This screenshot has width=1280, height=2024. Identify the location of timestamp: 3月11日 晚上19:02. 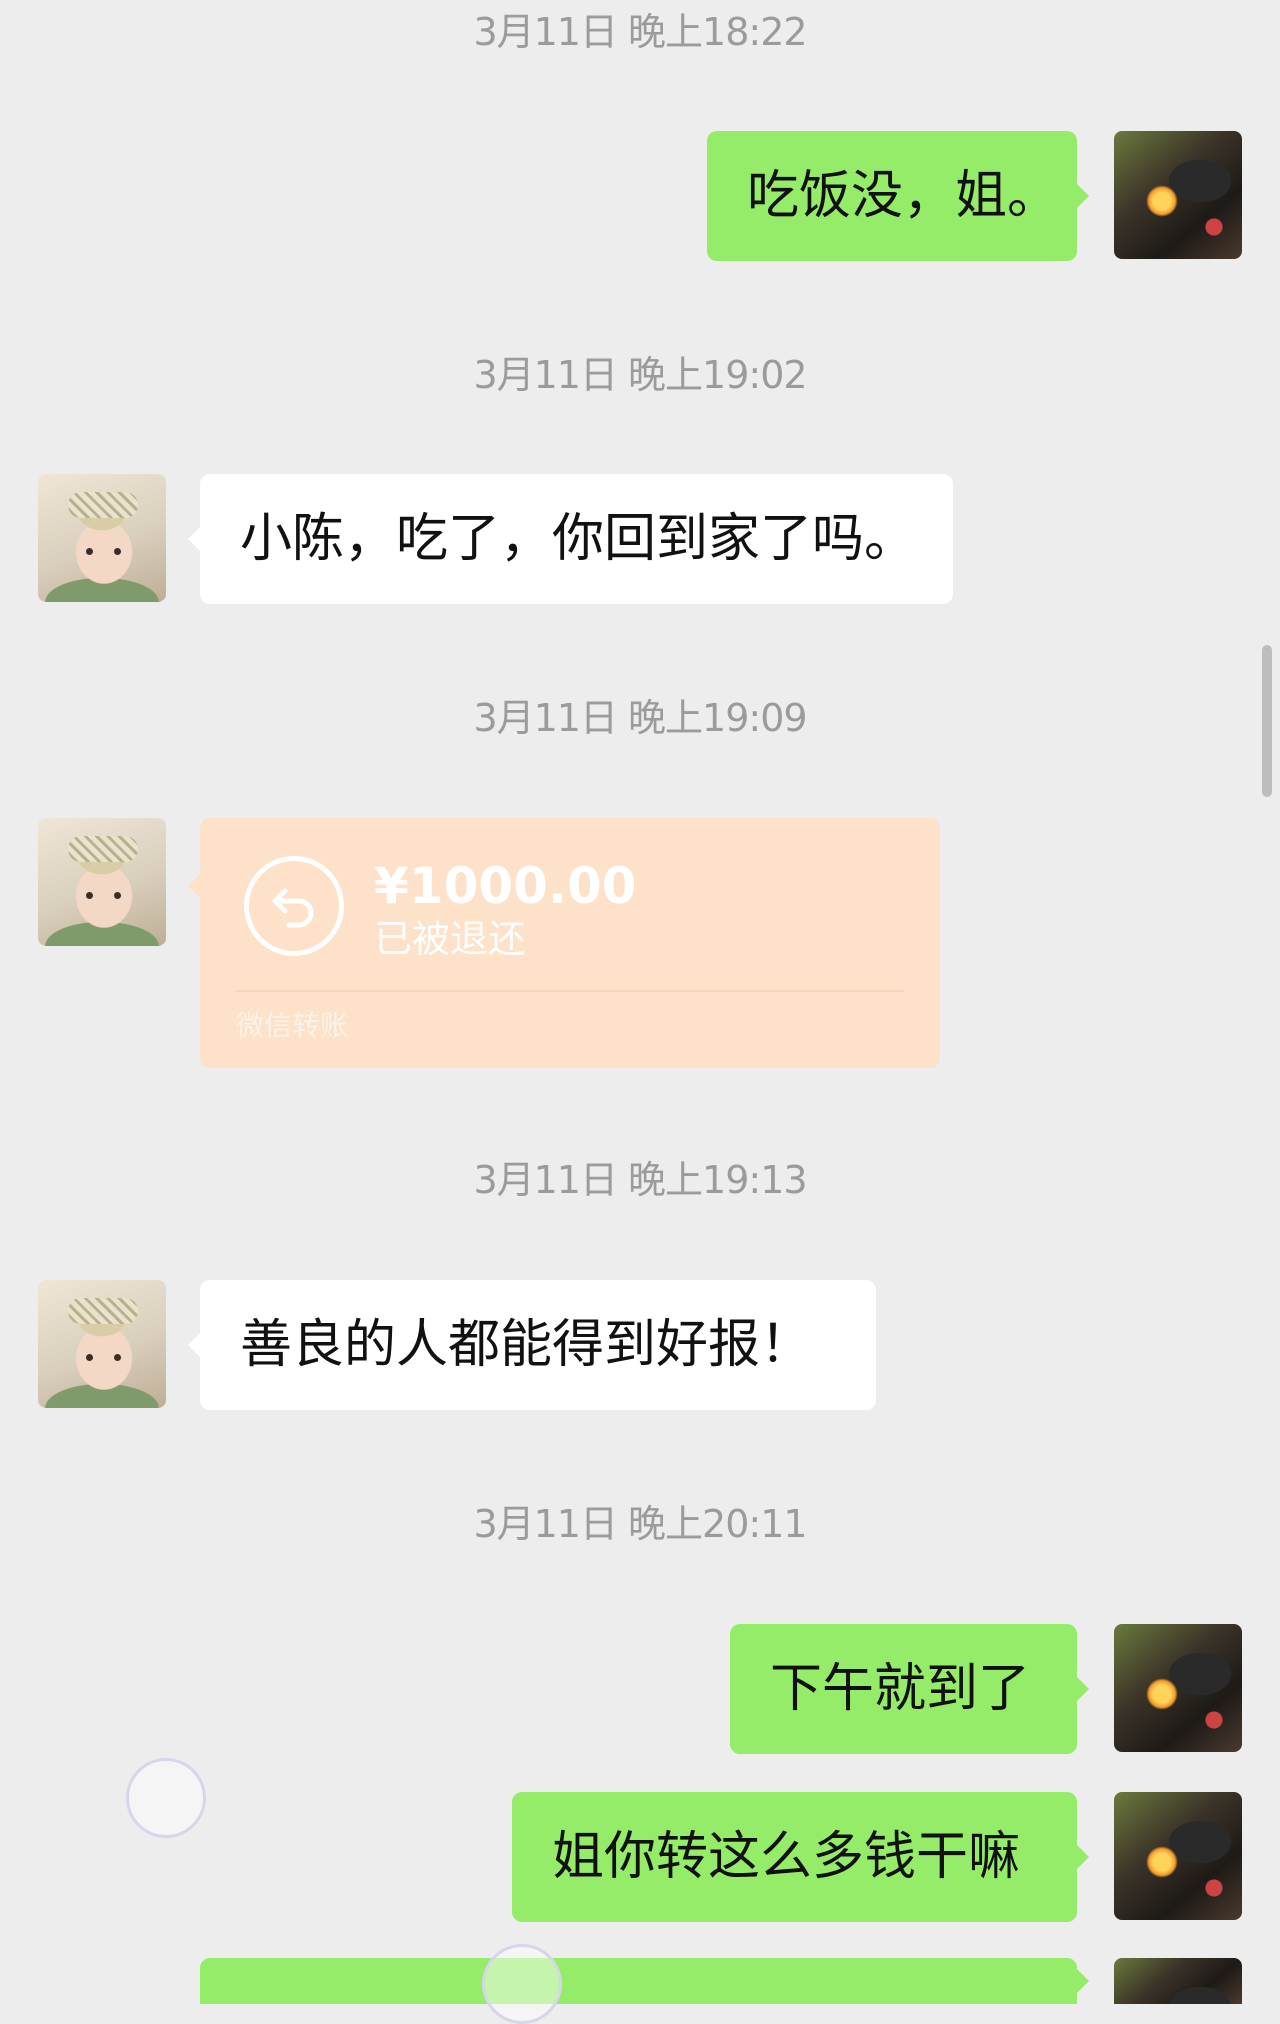
(640, 375).